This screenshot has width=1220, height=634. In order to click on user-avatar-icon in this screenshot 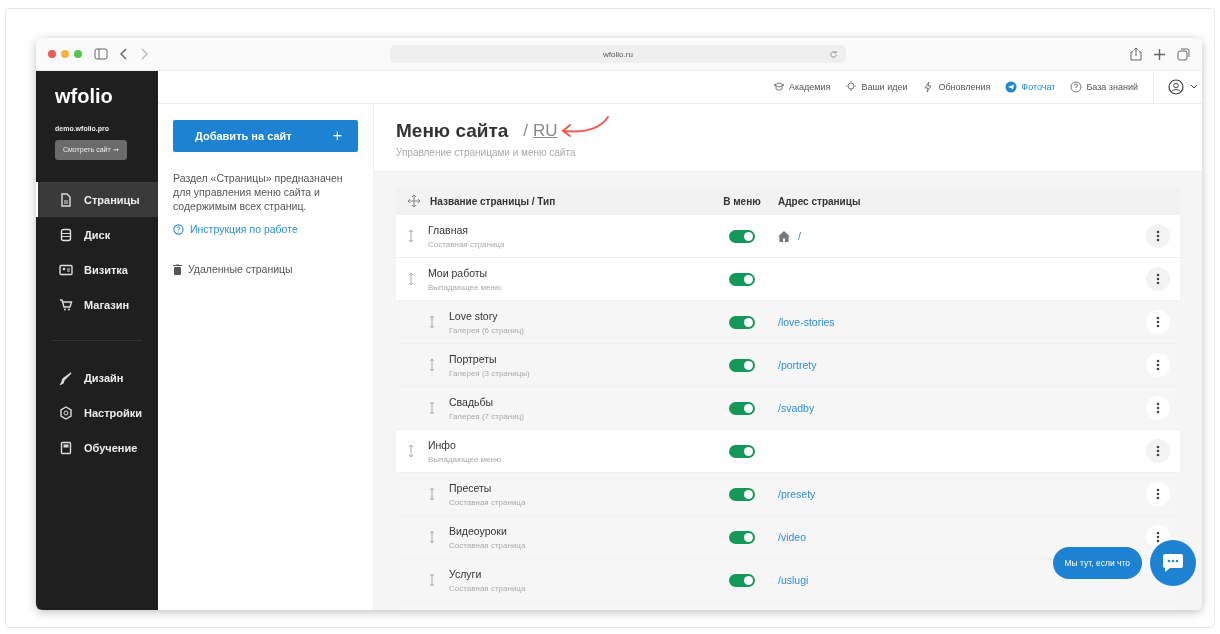, I will do `click(1176, 87)`.